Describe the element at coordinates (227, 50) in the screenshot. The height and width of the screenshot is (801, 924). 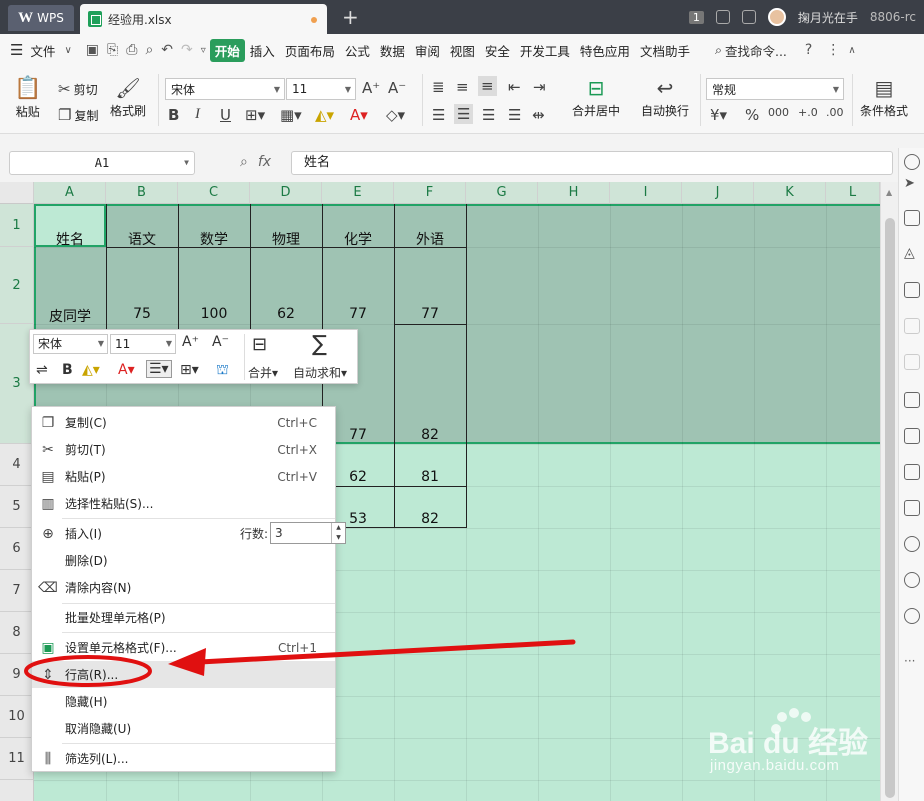
I see `menu-home: 开始` at that location.